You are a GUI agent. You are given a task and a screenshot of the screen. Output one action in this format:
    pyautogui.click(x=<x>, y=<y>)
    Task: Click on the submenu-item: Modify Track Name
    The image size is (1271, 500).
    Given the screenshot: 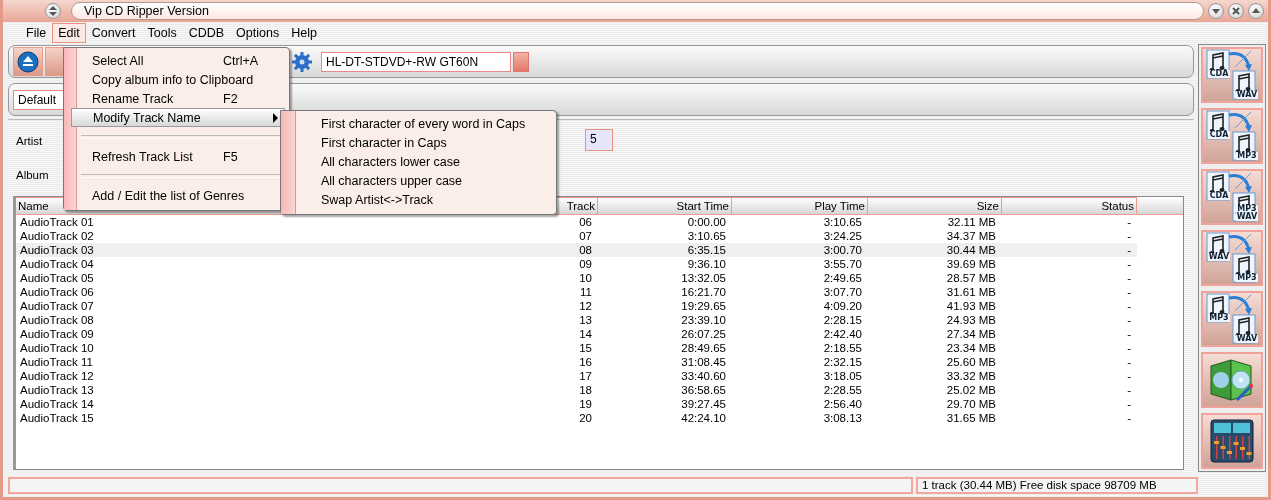 What is the action you would take?
    pyautogui.click(x=178, y=117)
    